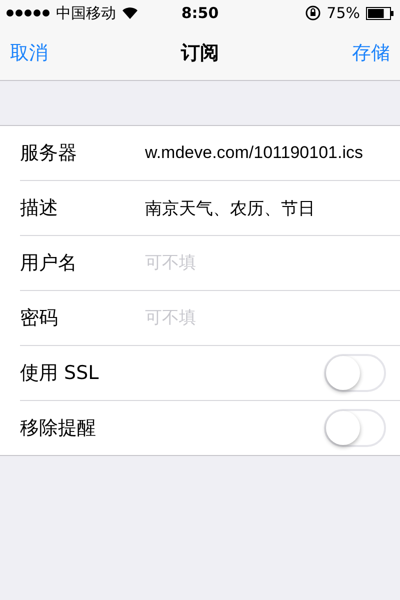  I want to click on row-label: 服务器, so click(49, 153).